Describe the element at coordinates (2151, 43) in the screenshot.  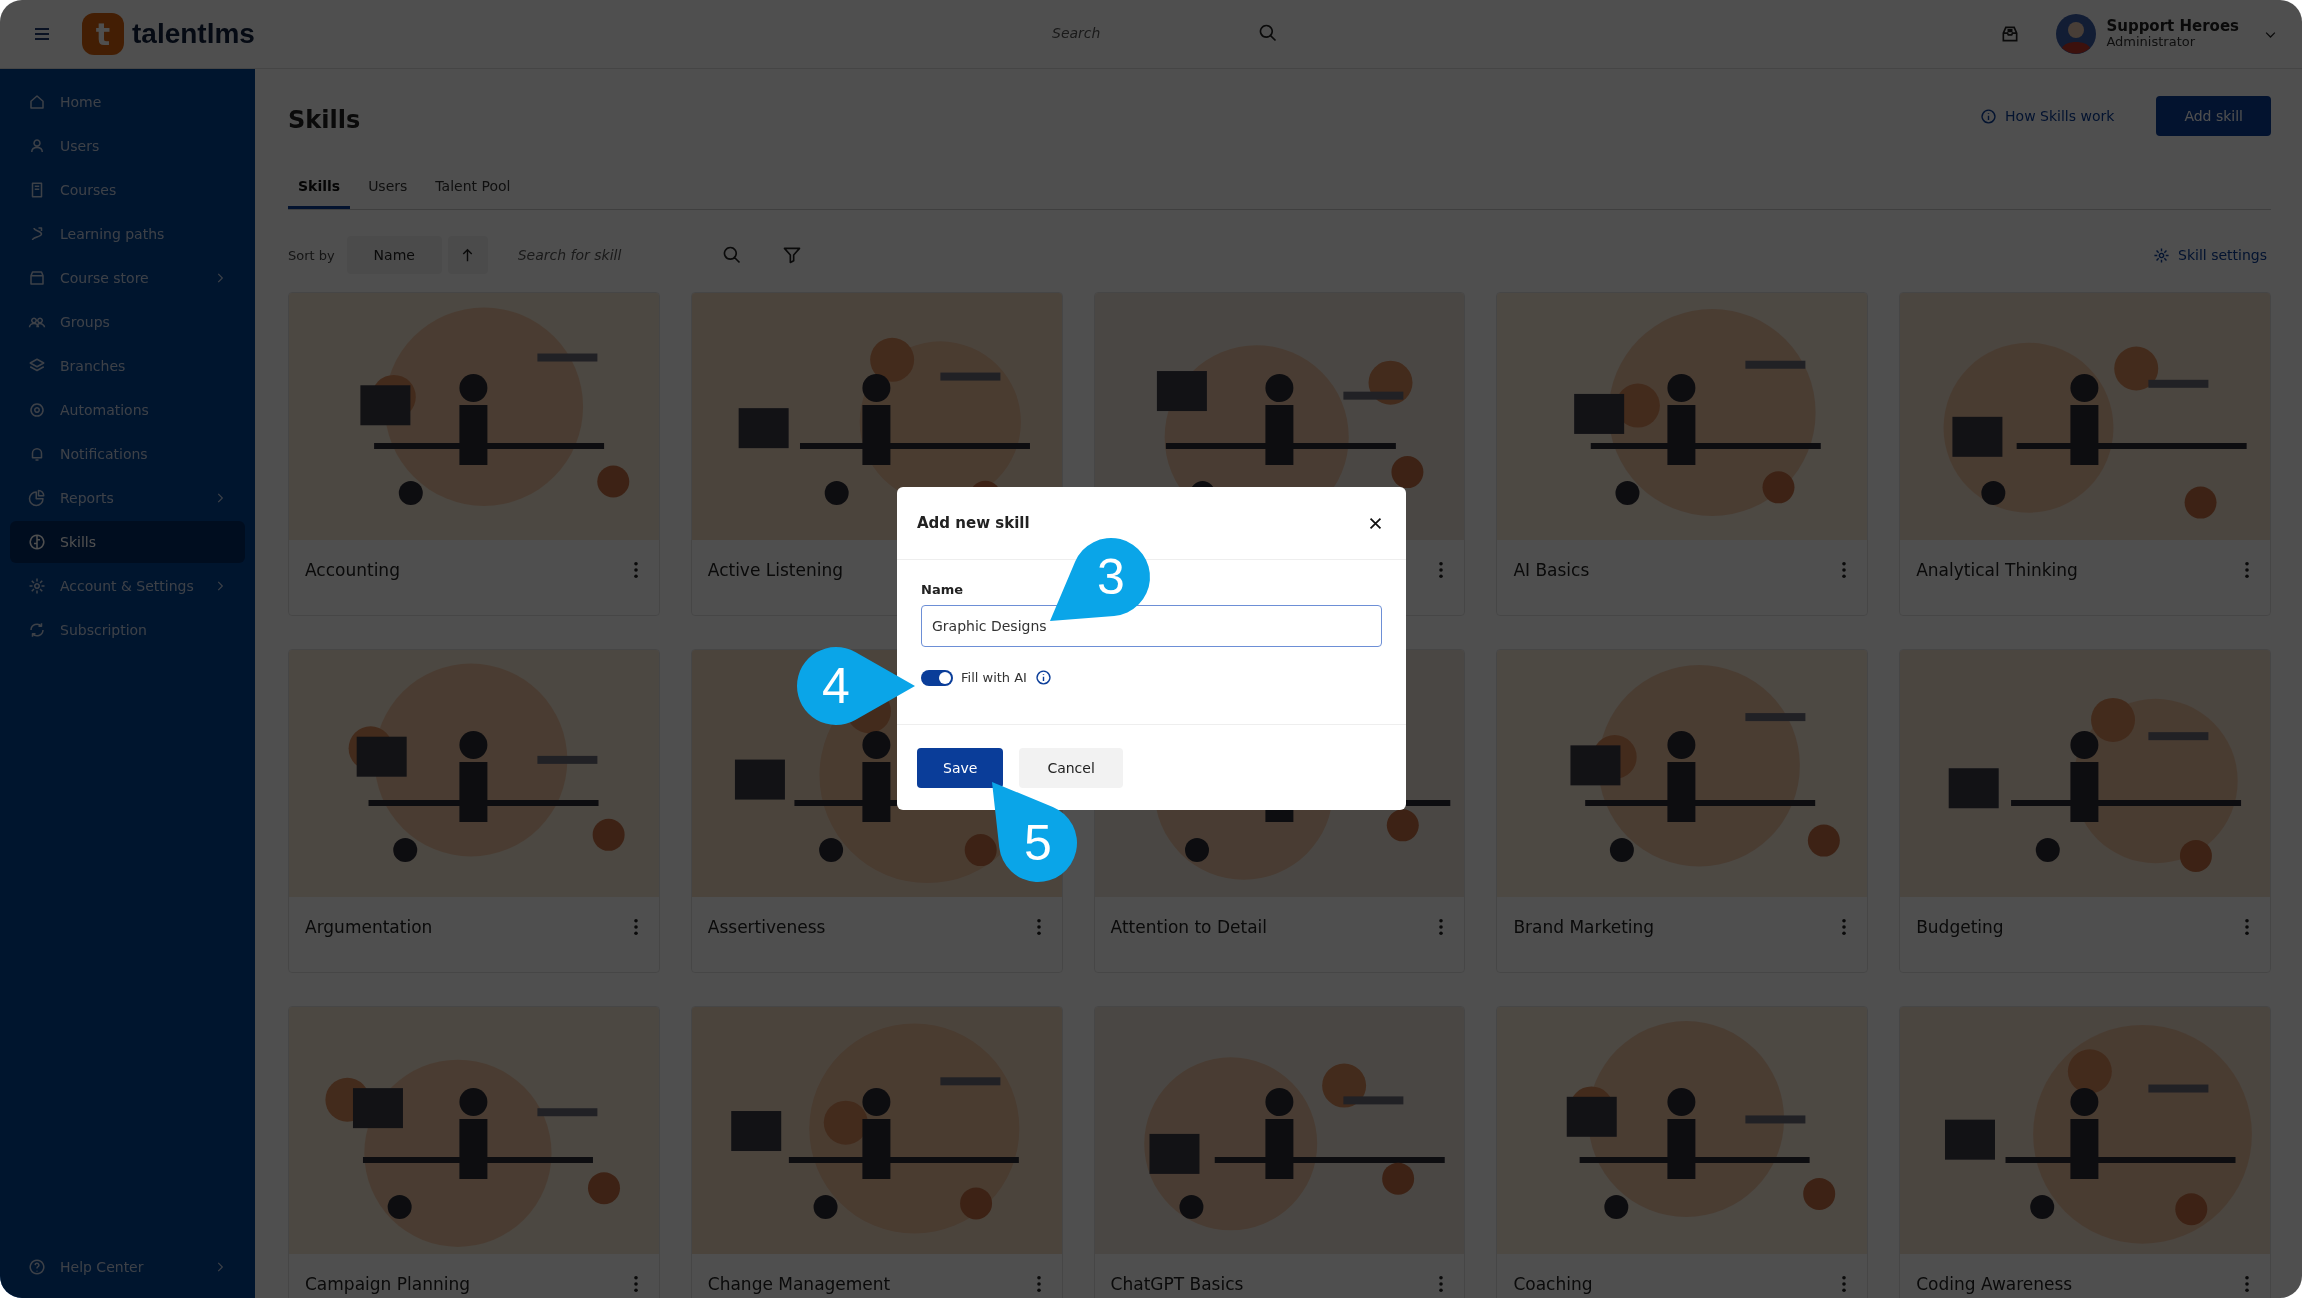
I see `user-role: Administrator` at that location.